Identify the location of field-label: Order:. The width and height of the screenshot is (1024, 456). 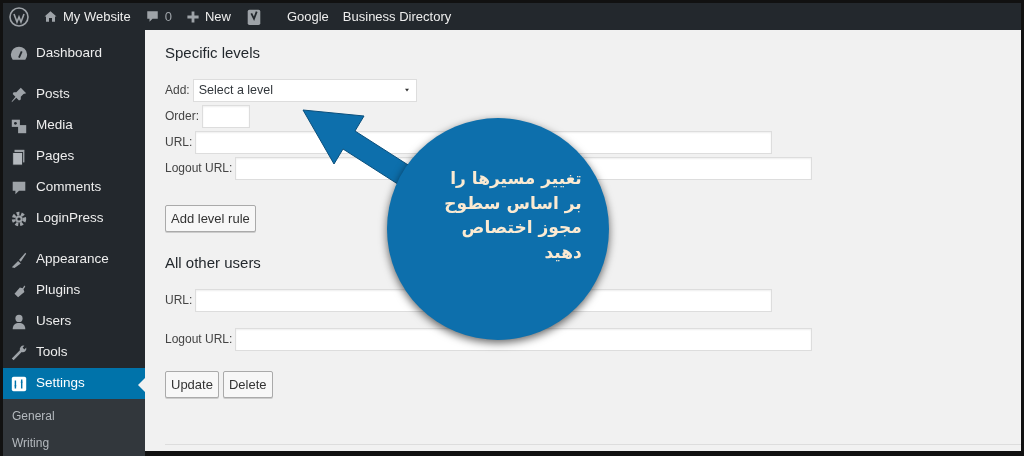
(182, 116).